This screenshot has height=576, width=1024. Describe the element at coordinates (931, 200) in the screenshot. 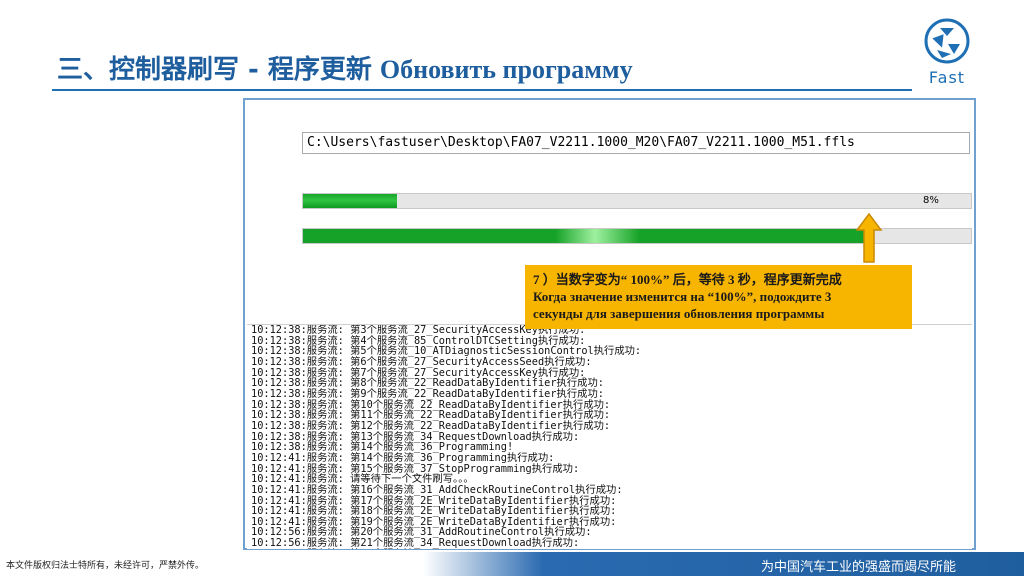

I see `file-progress-percent: 8%` at that location.